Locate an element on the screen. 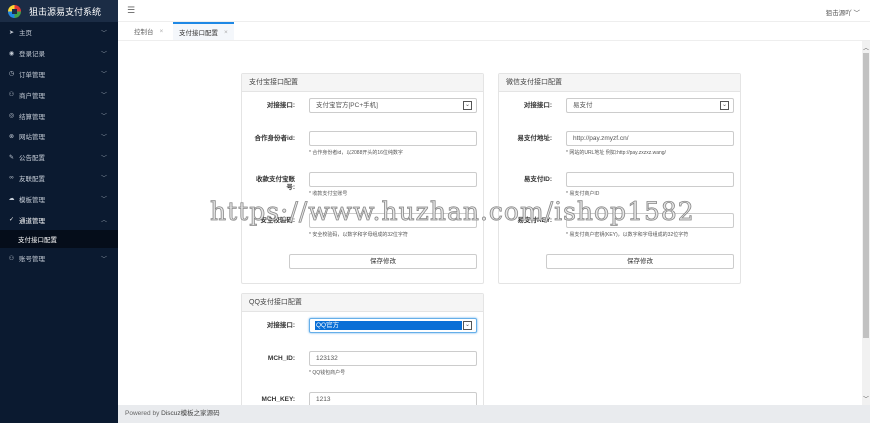  footer-brand-link: Discuz模板之家源码 is located at coordinates (190, 413).